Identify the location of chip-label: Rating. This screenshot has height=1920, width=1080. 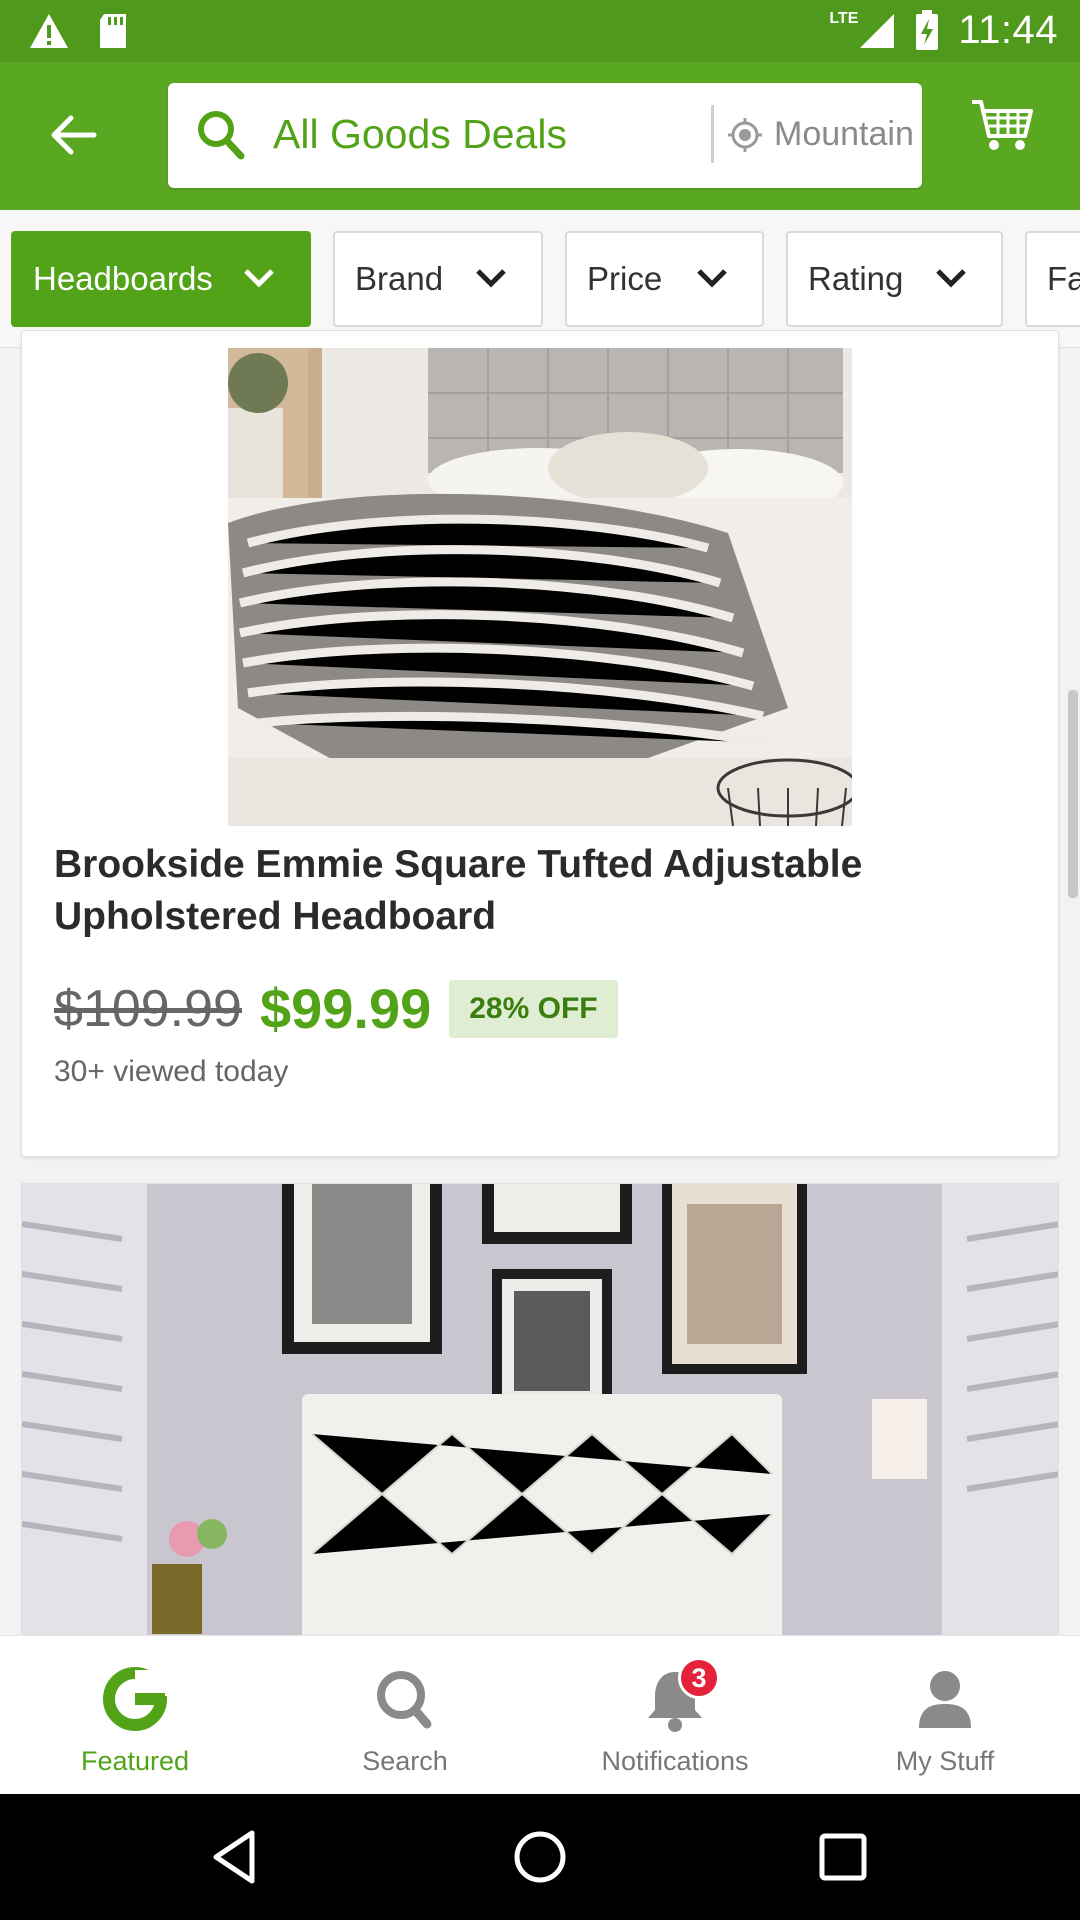
(856, 278).